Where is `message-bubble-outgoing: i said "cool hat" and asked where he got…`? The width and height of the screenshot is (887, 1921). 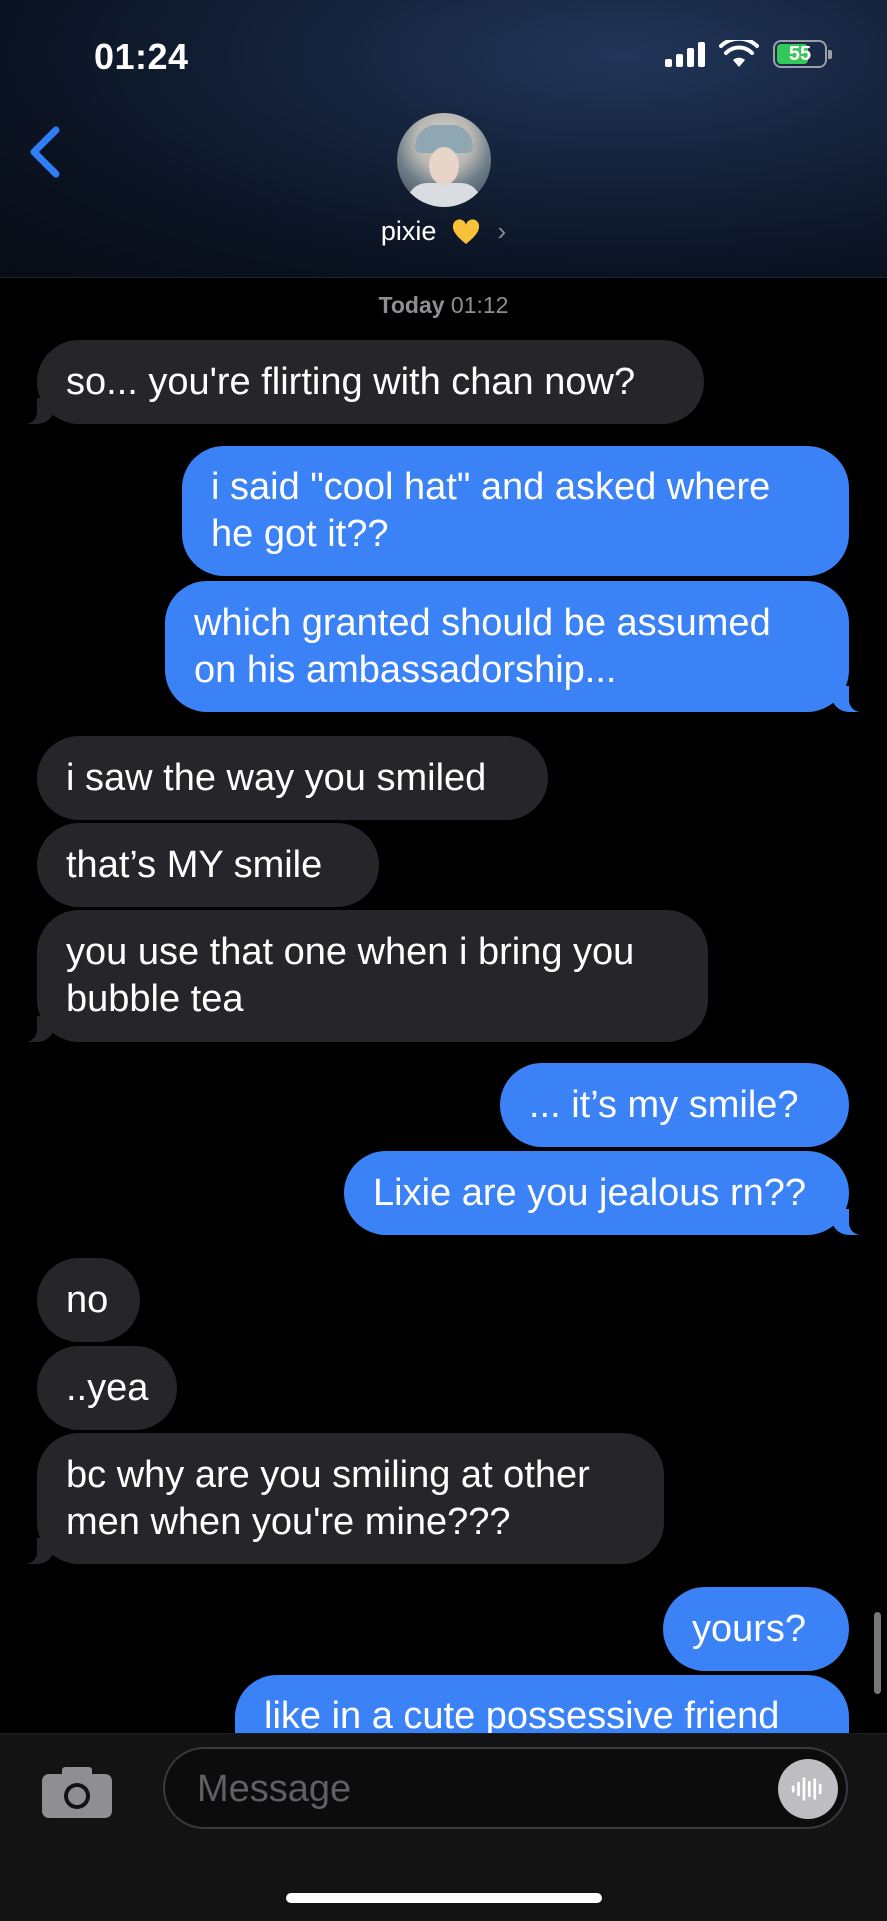
message-bubble-outgoing: i said "cool hat" and asked where he got… is located at coordinates (515, 511).